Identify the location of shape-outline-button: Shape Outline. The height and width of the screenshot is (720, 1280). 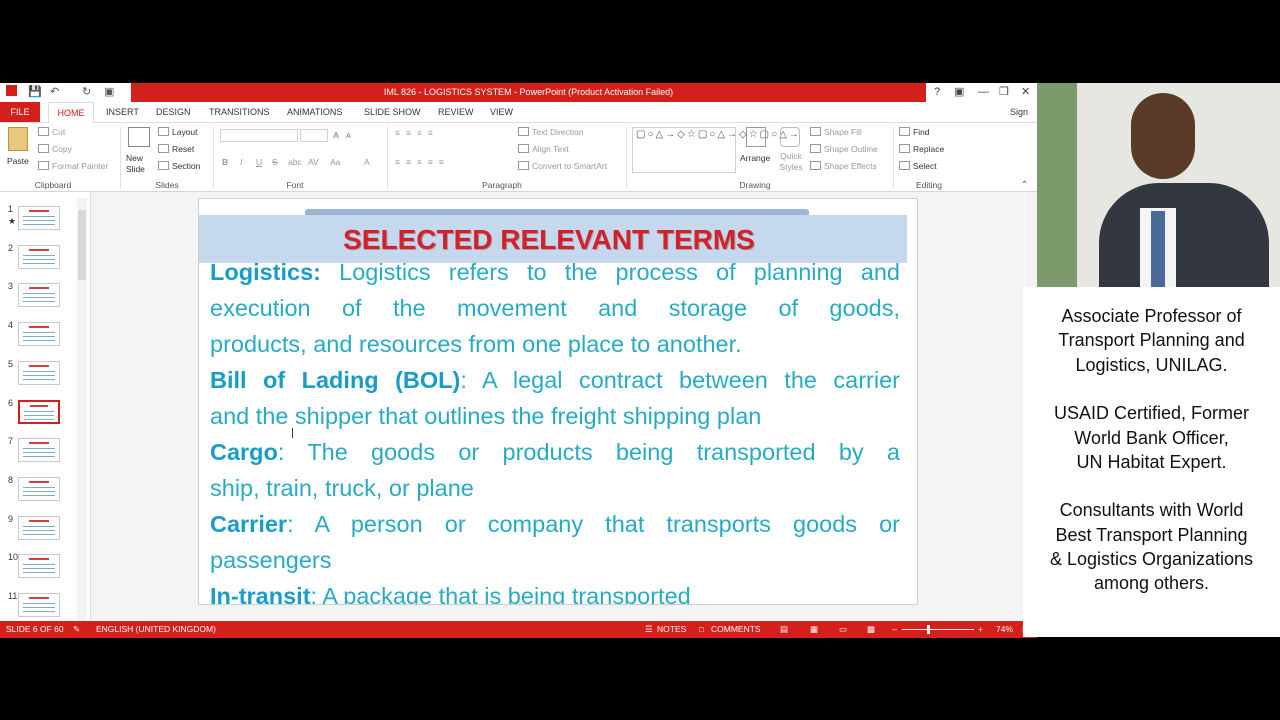
(851, 149).